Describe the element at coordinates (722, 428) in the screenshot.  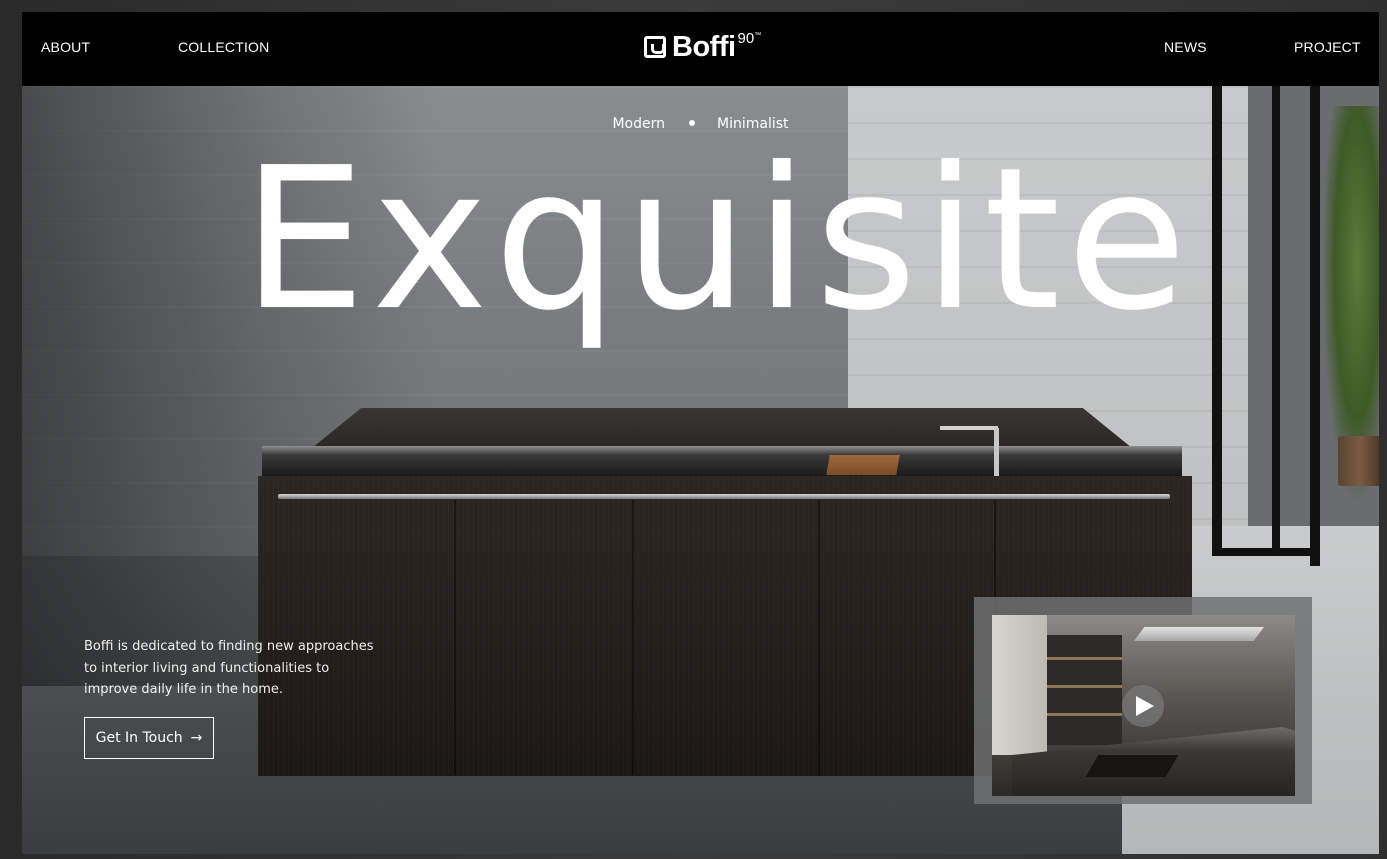
I see `island-countertop` at that location.